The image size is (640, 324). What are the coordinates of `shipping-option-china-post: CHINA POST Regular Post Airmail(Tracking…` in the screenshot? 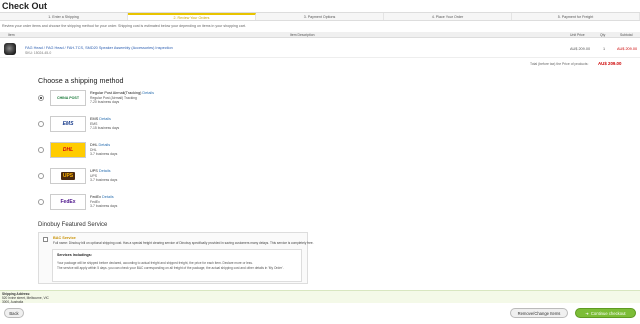 It's located at (178, 99).